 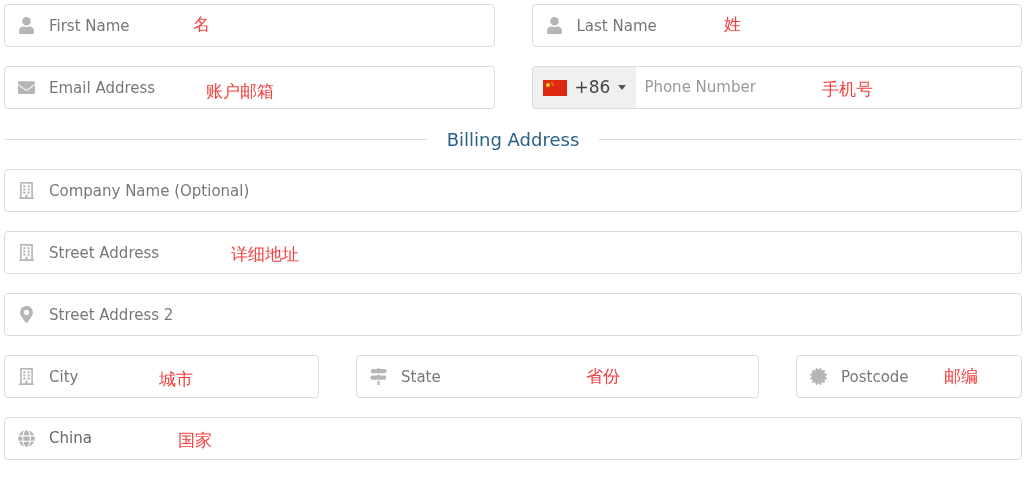 I want to click on section-heading: Billing Address, so click(x=513, y=139).